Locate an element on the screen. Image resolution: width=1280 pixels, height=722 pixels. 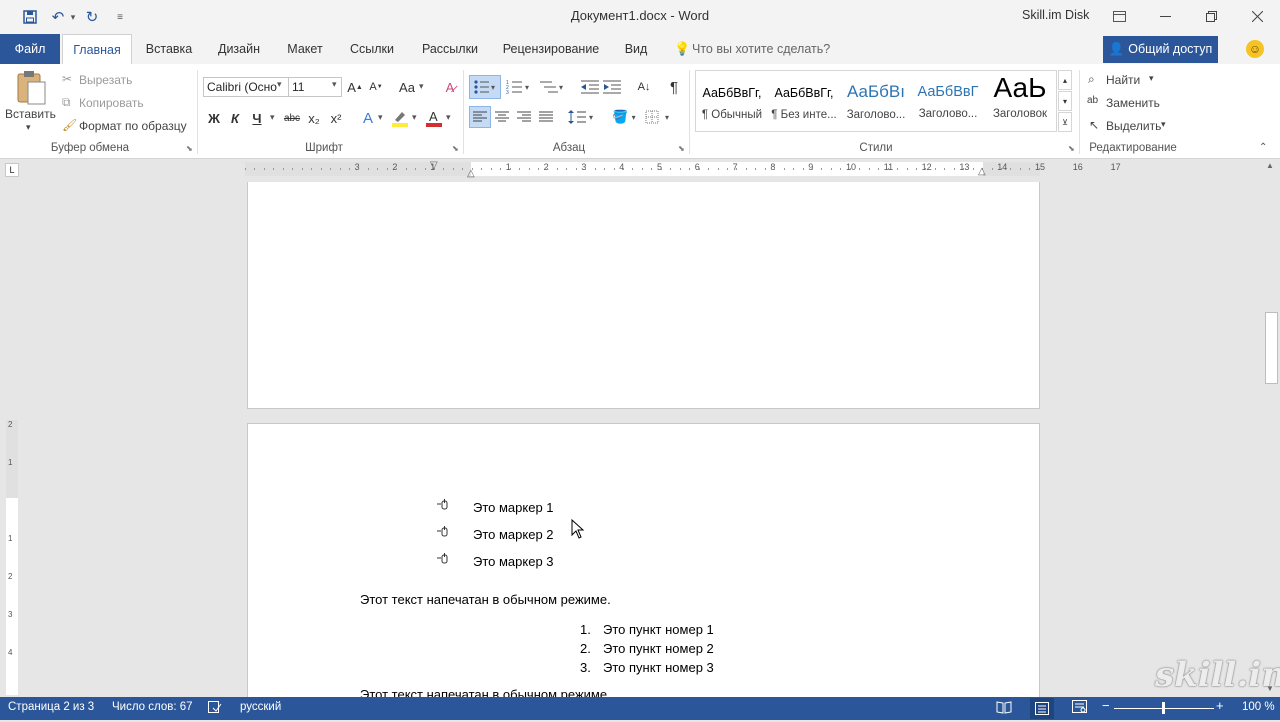
font-color-icon: A is located at coordinates (434, 118).